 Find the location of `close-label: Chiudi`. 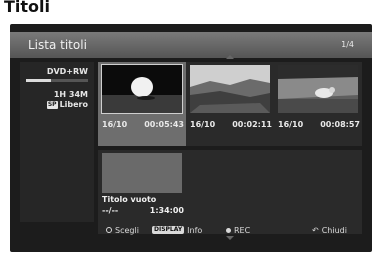

close-label: Chiudi is located at coordinates (334, 230).